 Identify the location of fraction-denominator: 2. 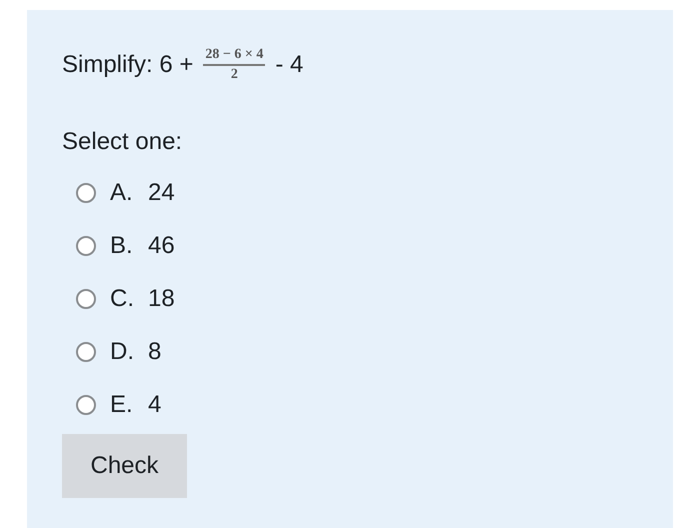
(234, 74).